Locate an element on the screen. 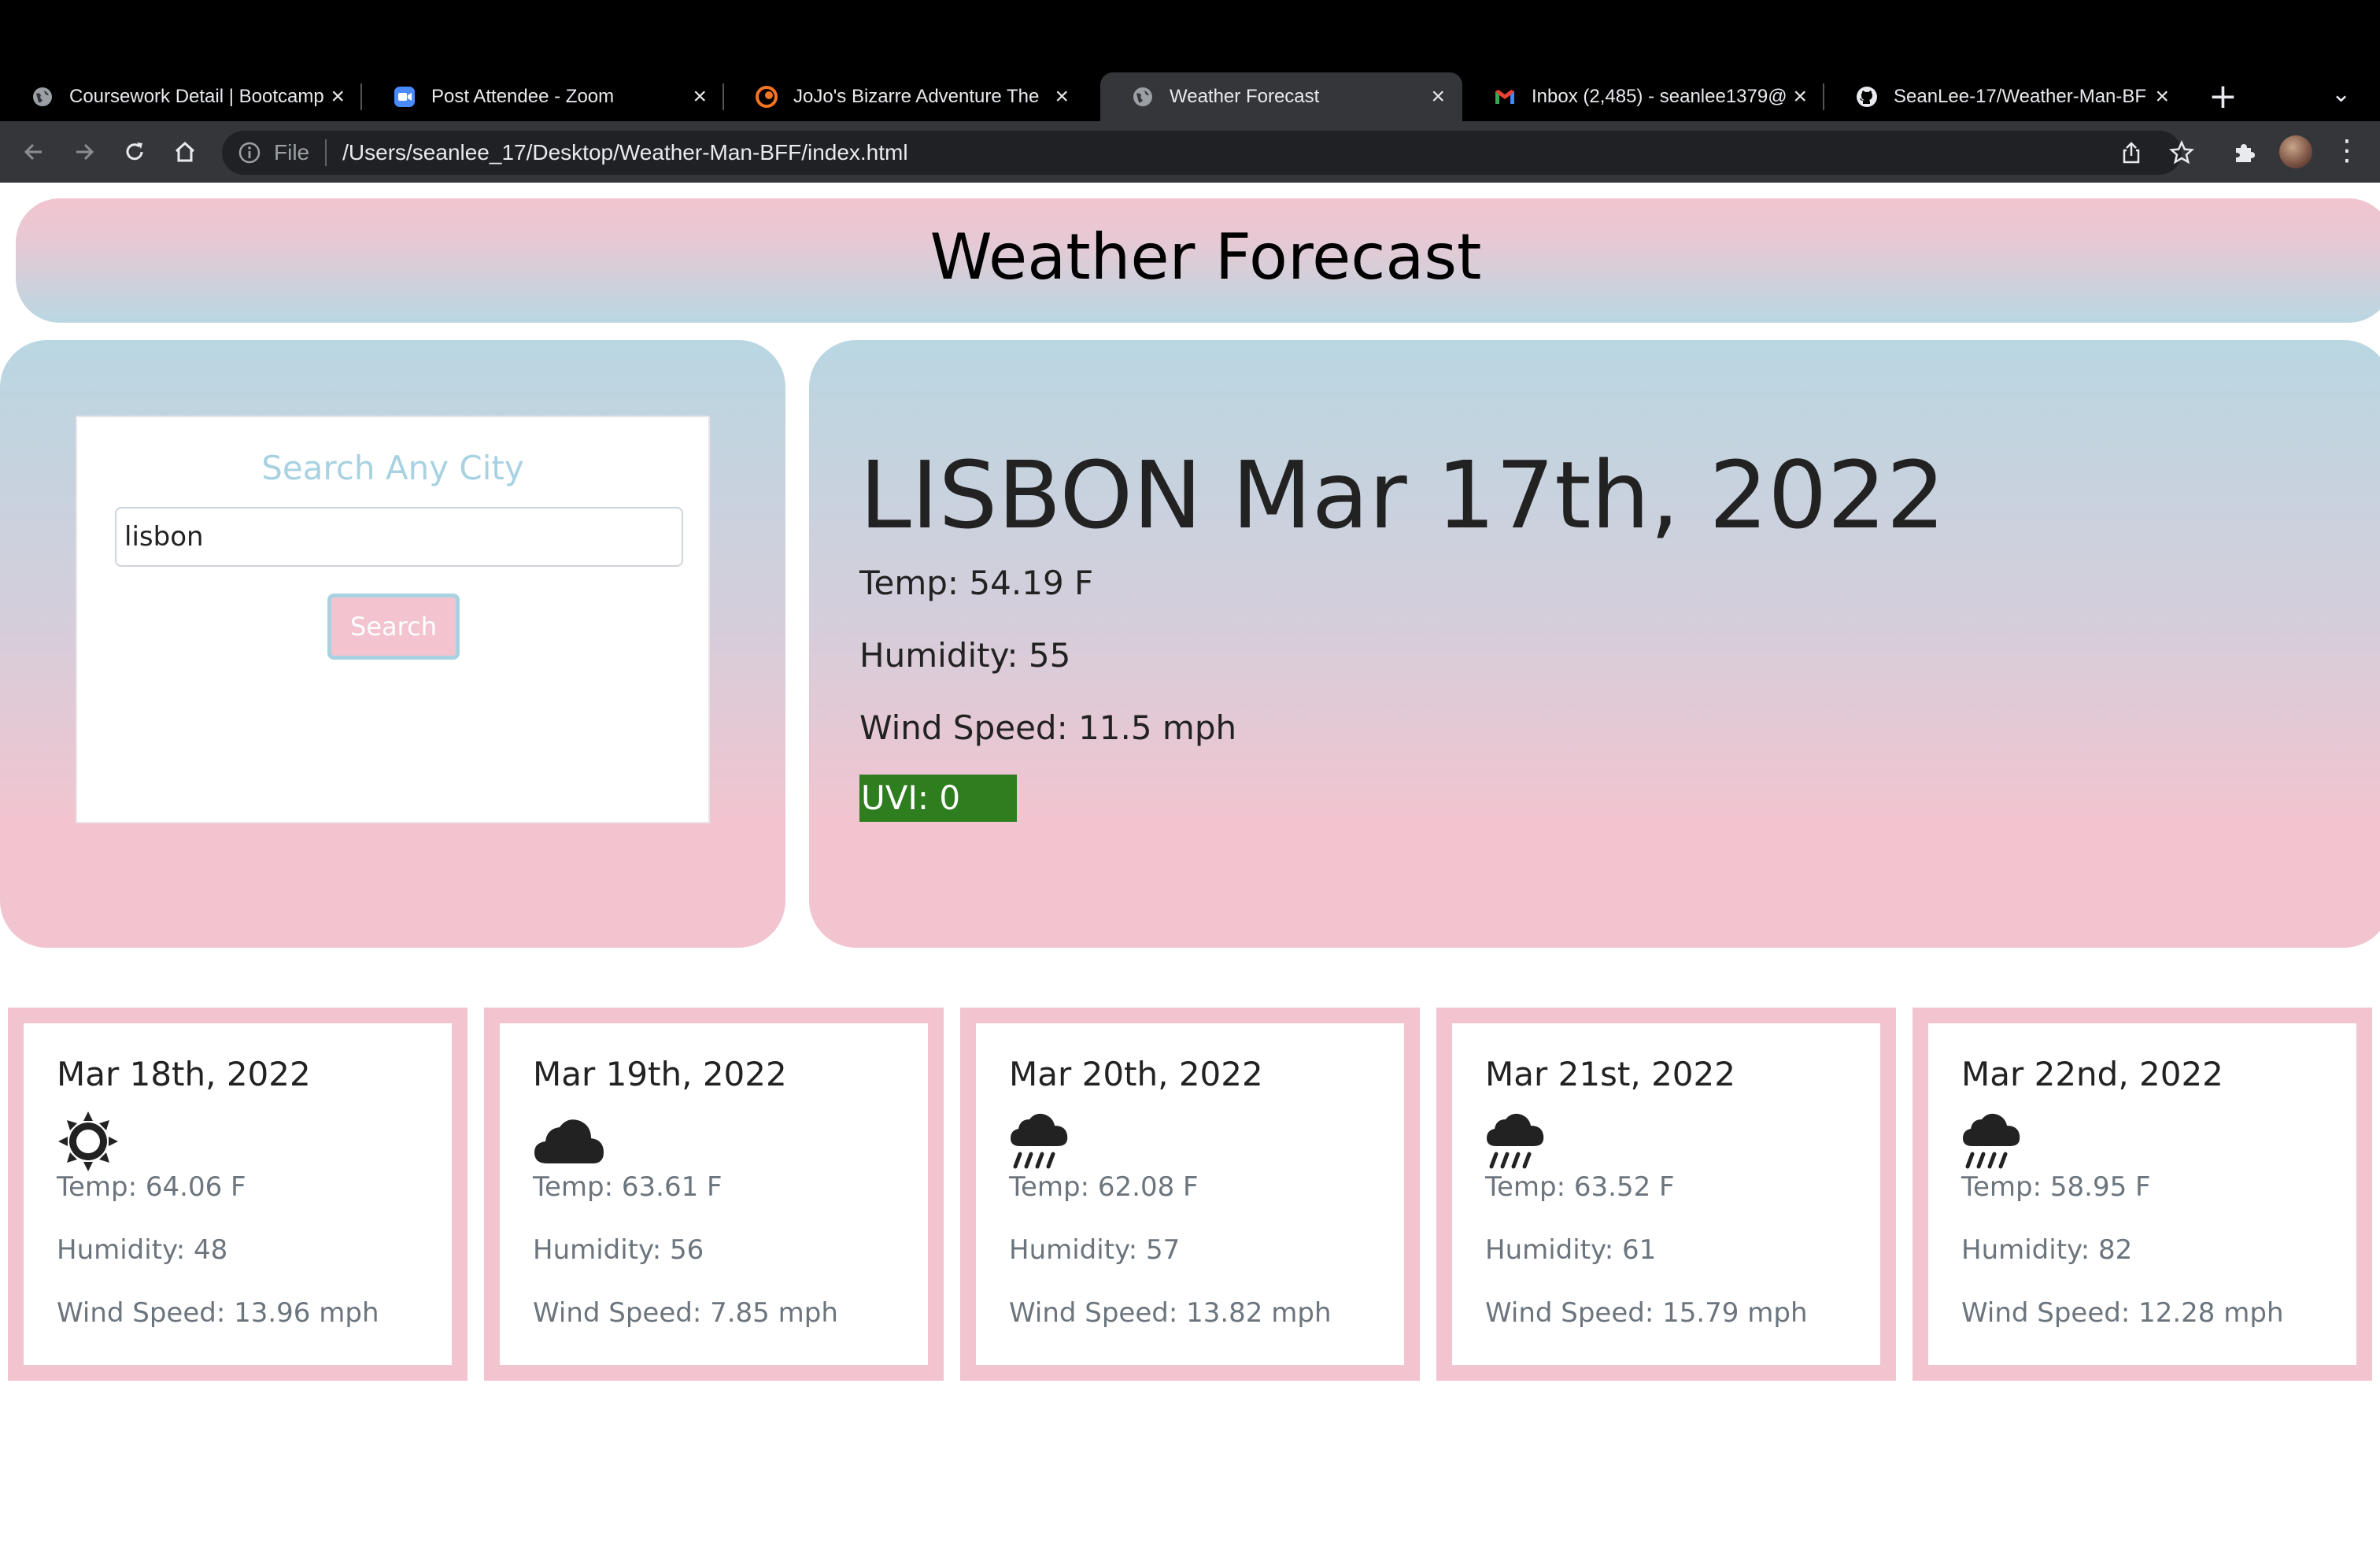 This screenshot has height=1546, width=2380. url-scheme-label: File is located at coordinates (292, 152).